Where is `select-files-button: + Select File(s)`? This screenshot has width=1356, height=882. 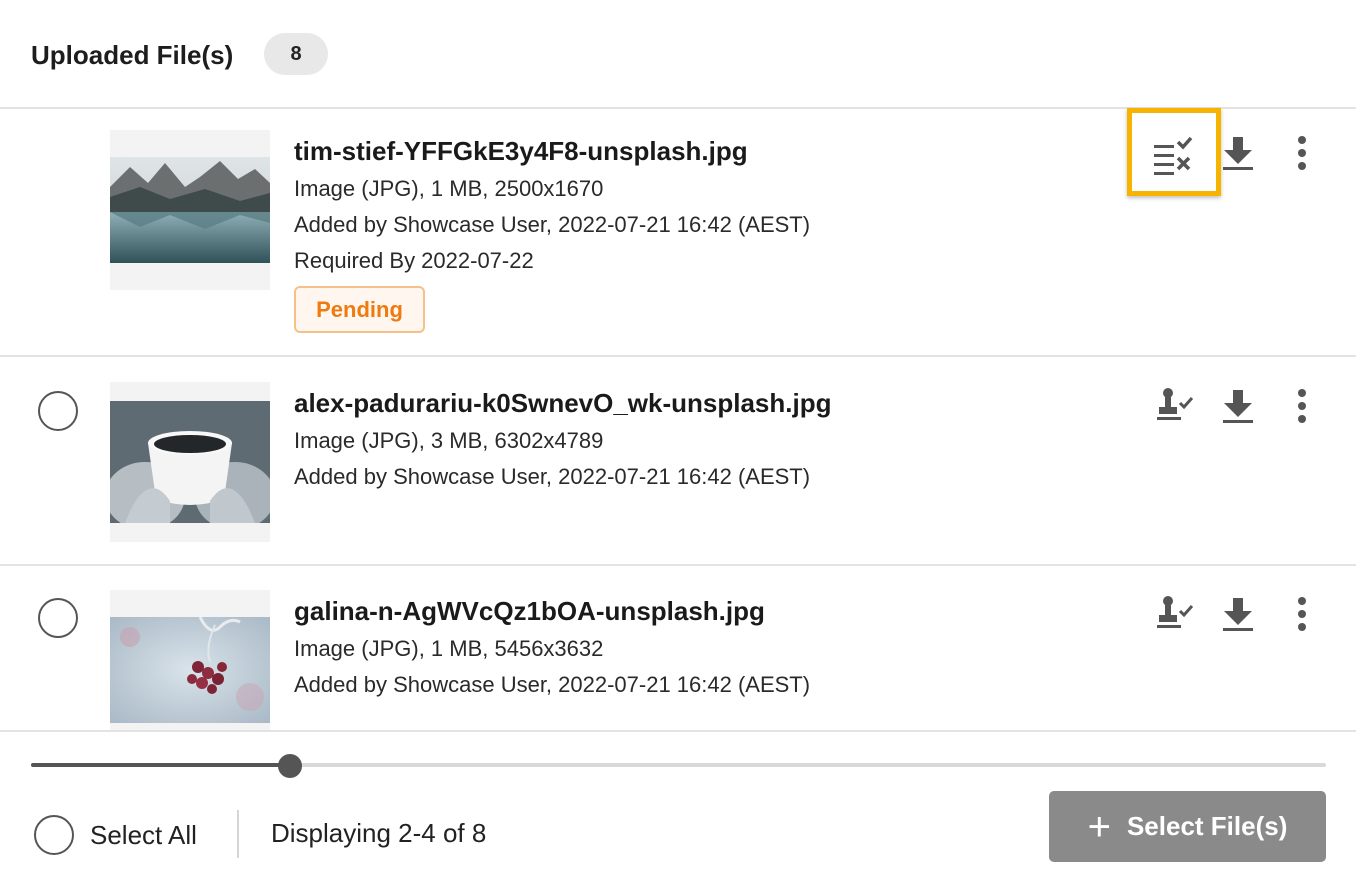
select-files-button: + Select File(s) is located at coordinates (1187, 826).